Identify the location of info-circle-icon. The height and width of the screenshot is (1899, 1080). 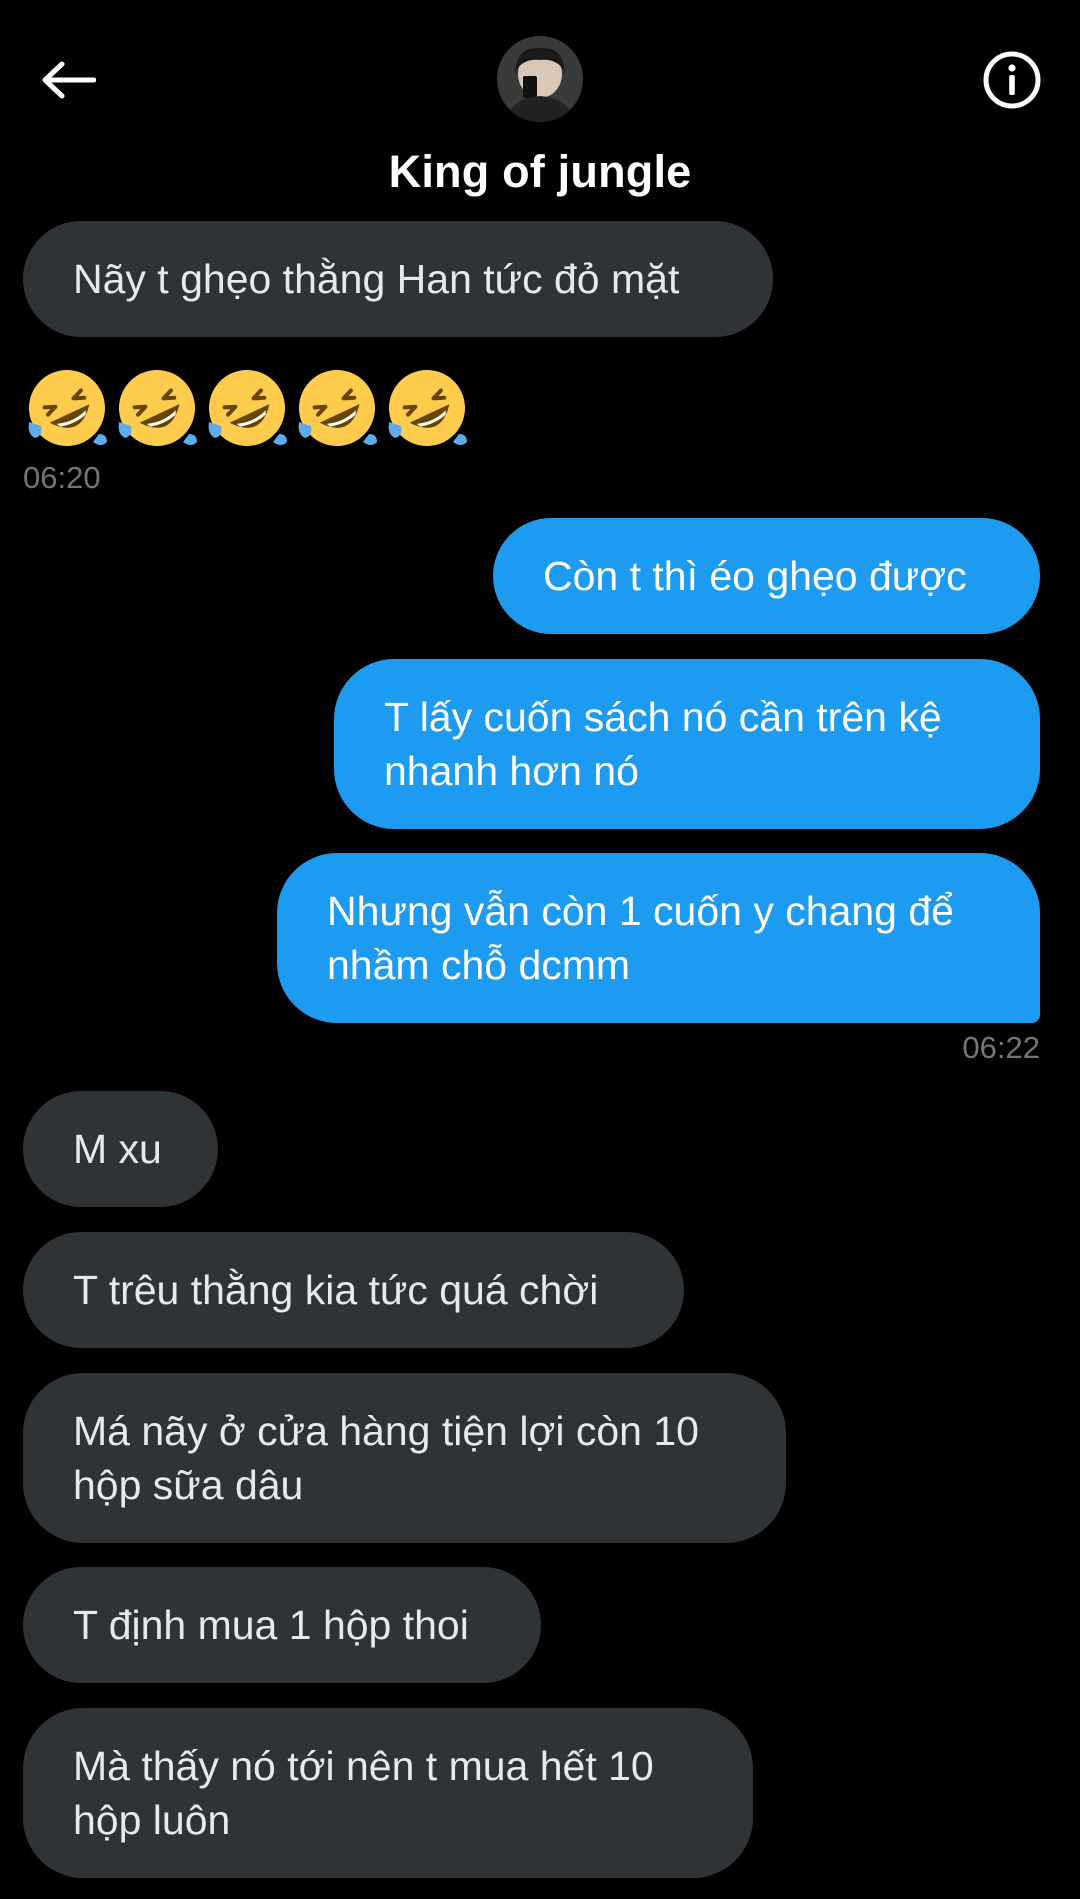
(1012, 80).